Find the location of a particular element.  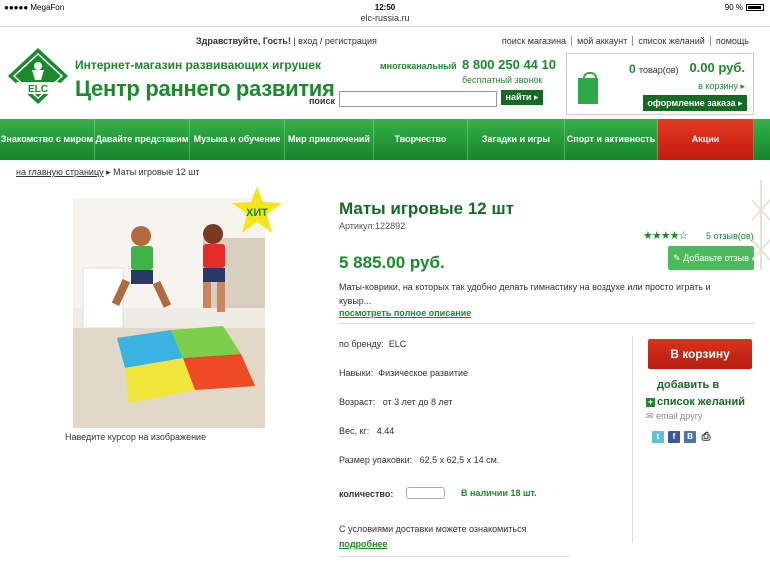

hit-badge-text: ХИТ is located at coordinates (257, 213).